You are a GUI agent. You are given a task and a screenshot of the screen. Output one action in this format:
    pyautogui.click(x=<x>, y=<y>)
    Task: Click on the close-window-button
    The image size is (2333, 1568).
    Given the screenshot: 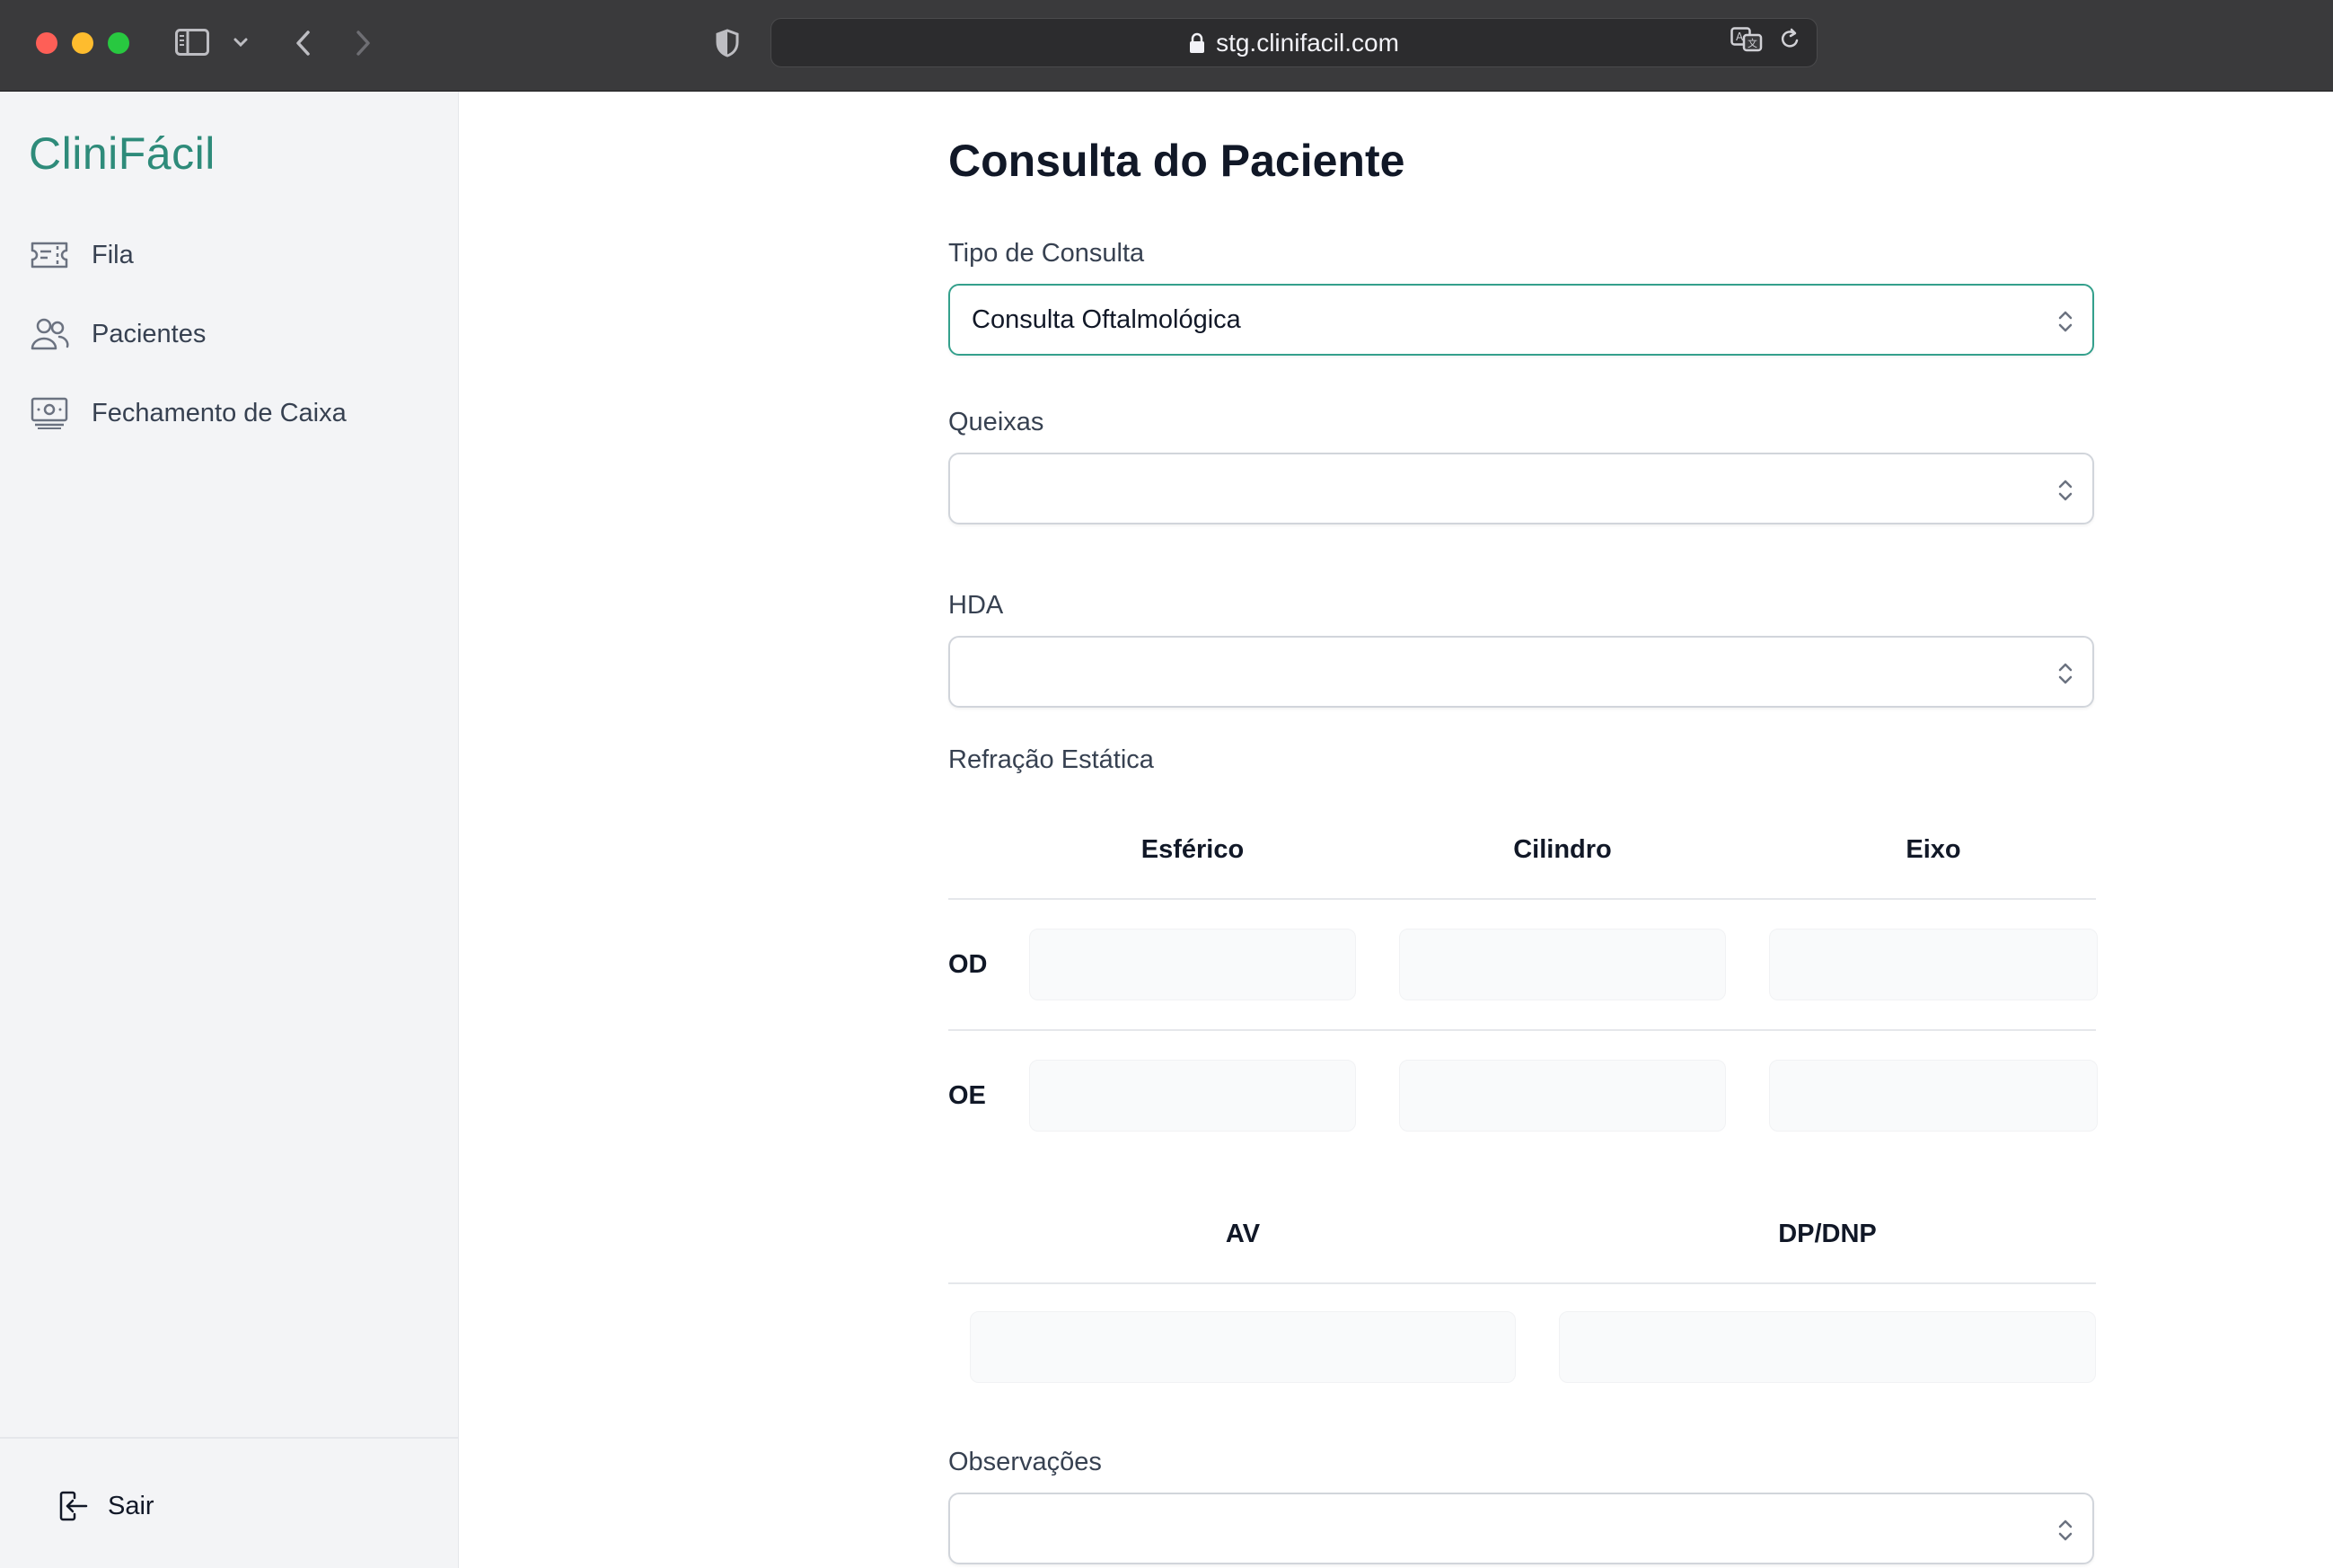 What is the action you would take?
    pyautogui.click(x=47, y=43)
    